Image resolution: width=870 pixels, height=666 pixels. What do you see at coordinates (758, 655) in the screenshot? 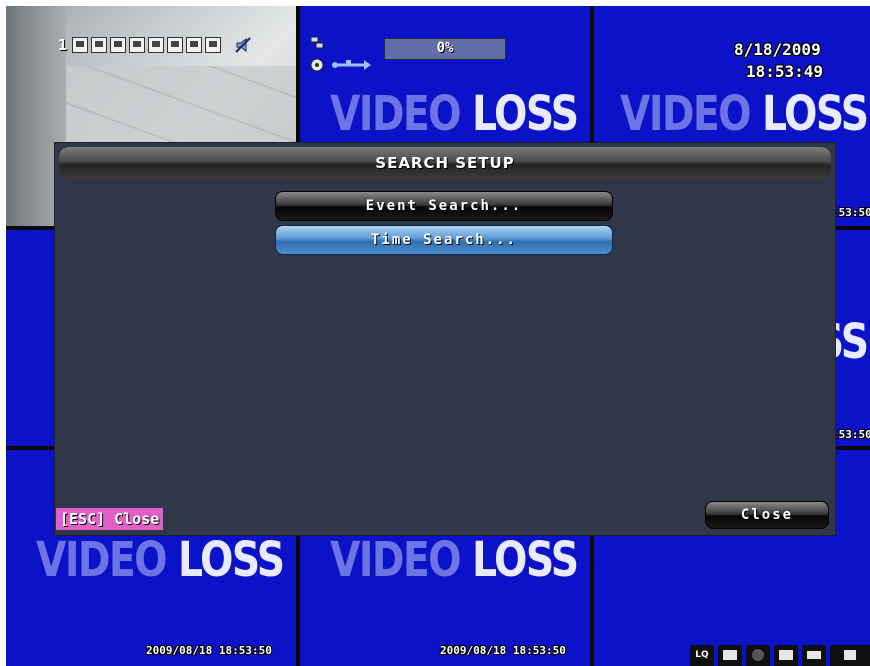
I see `record-icon` at bounding box center [758, 655].